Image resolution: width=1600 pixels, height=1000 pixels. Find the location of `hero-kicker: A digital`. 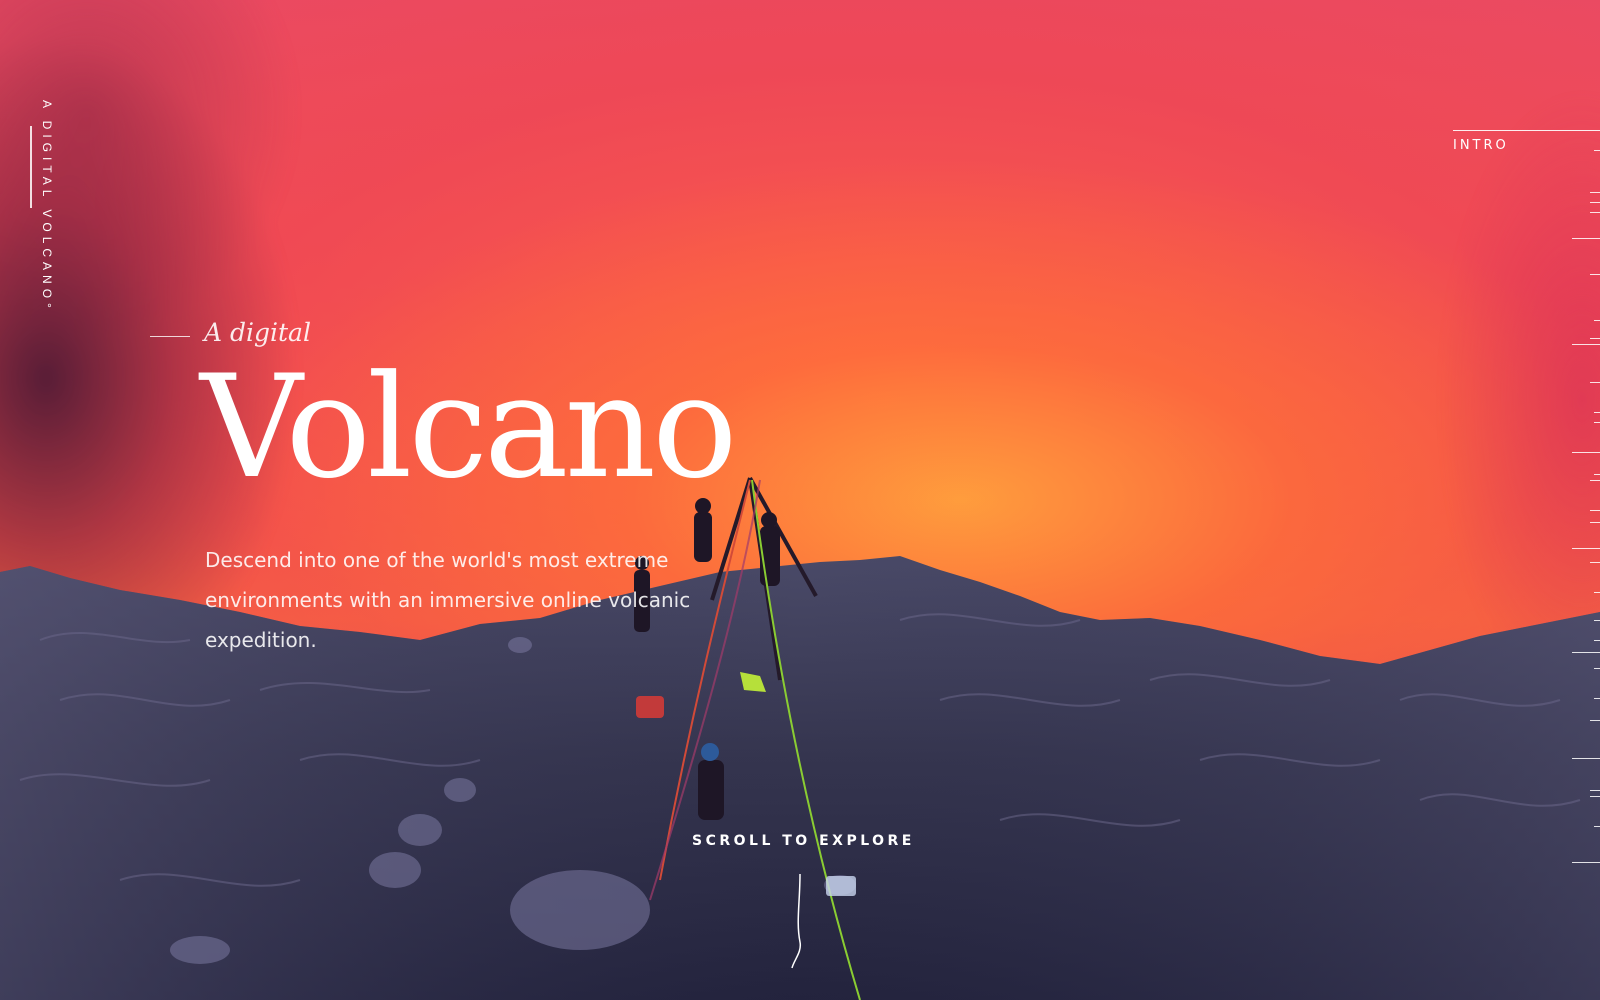

hero-kicker: A digital is located at coordinates (257, 332).